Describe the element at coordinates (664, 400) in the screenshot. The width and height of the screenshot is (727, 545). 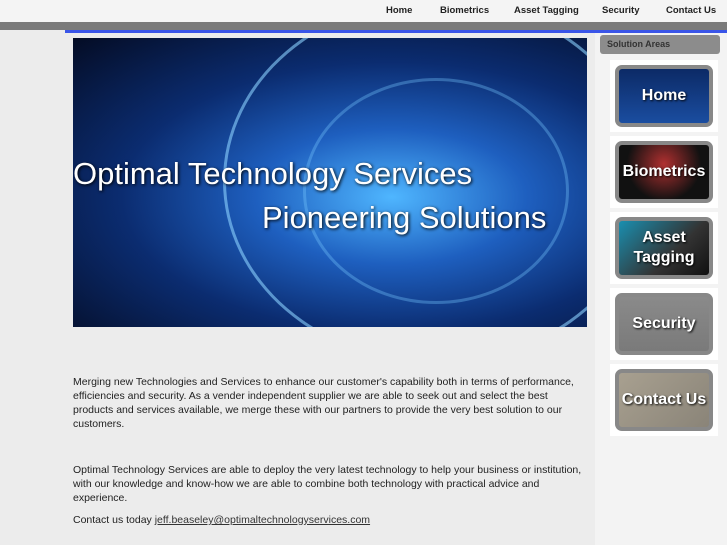
I see `sidebar-button-contact-us: Contact Us` at that location.